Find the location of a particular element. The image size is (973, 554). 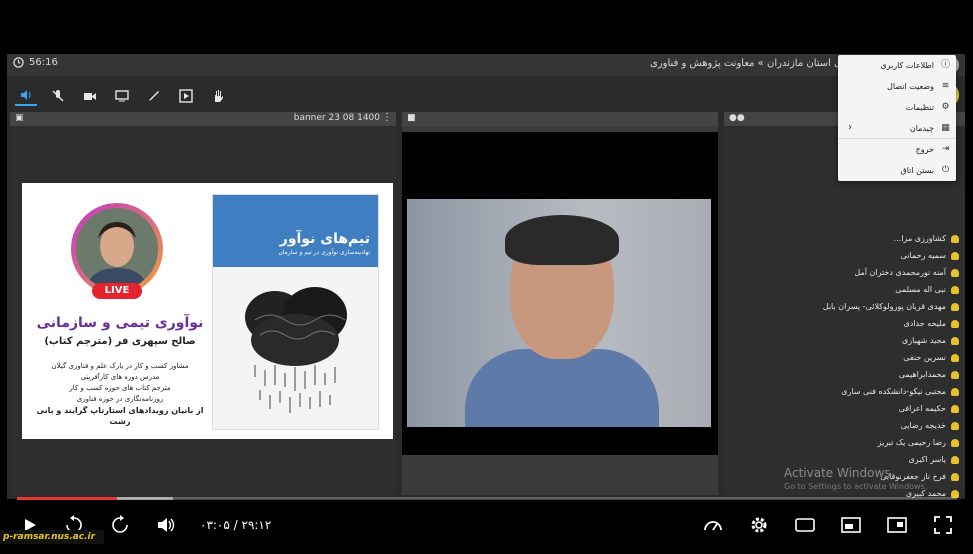

attendee-item: سمیه رحمانی is located at coordinates (846, 255).